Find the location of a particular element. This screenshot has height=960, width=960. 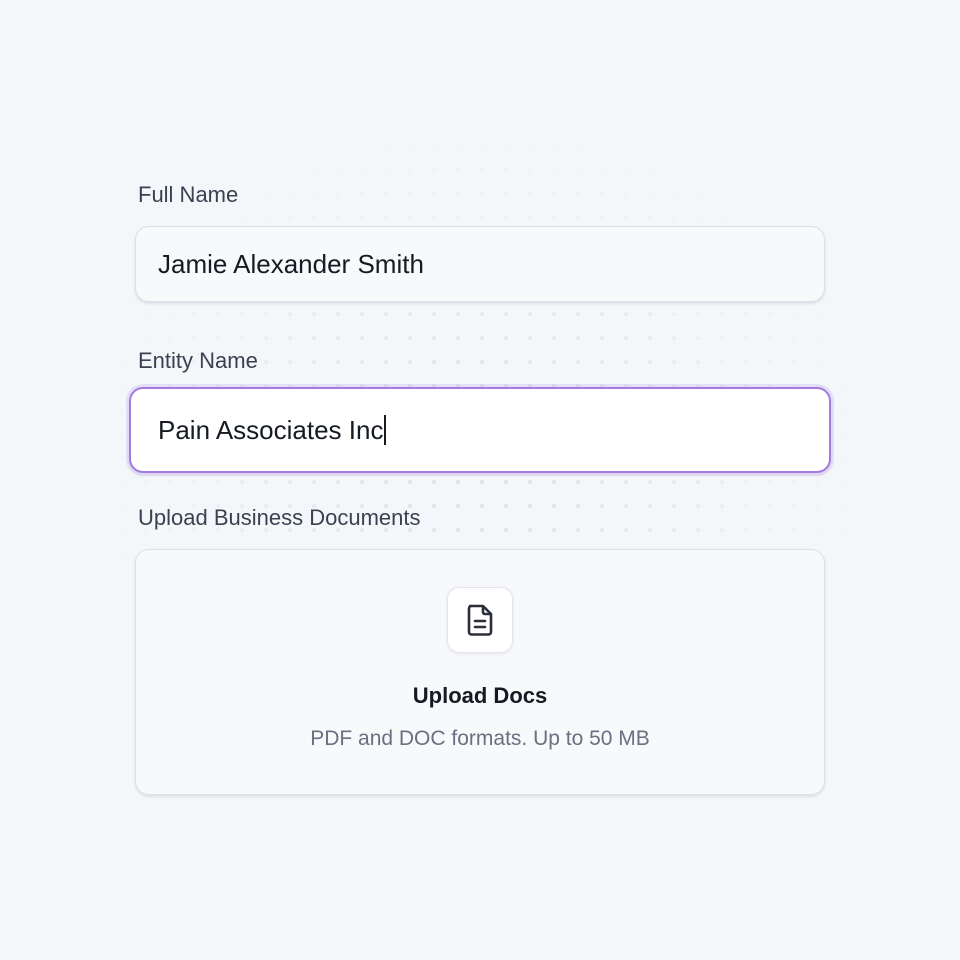

upload-hint: PDF and DOC formats. Up to 50 MB is located at coordinates (480, 738).